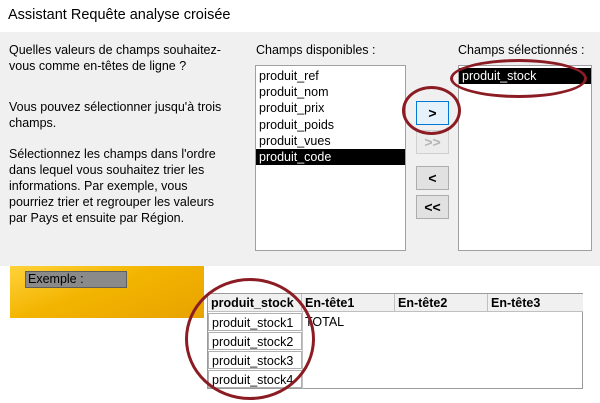  I want to click on sample-row-cell: produit_stock3, so click(255, 360).